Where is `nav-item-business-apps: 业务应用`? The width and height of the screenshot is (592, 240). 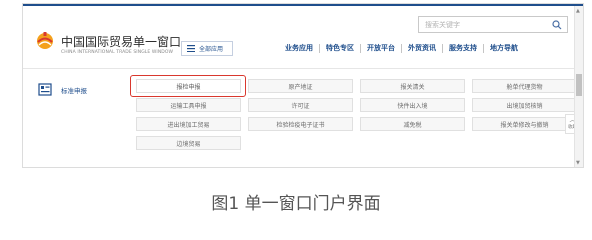 nav-item-business-apps: 业务应用 is located at coordinates (299, 48).